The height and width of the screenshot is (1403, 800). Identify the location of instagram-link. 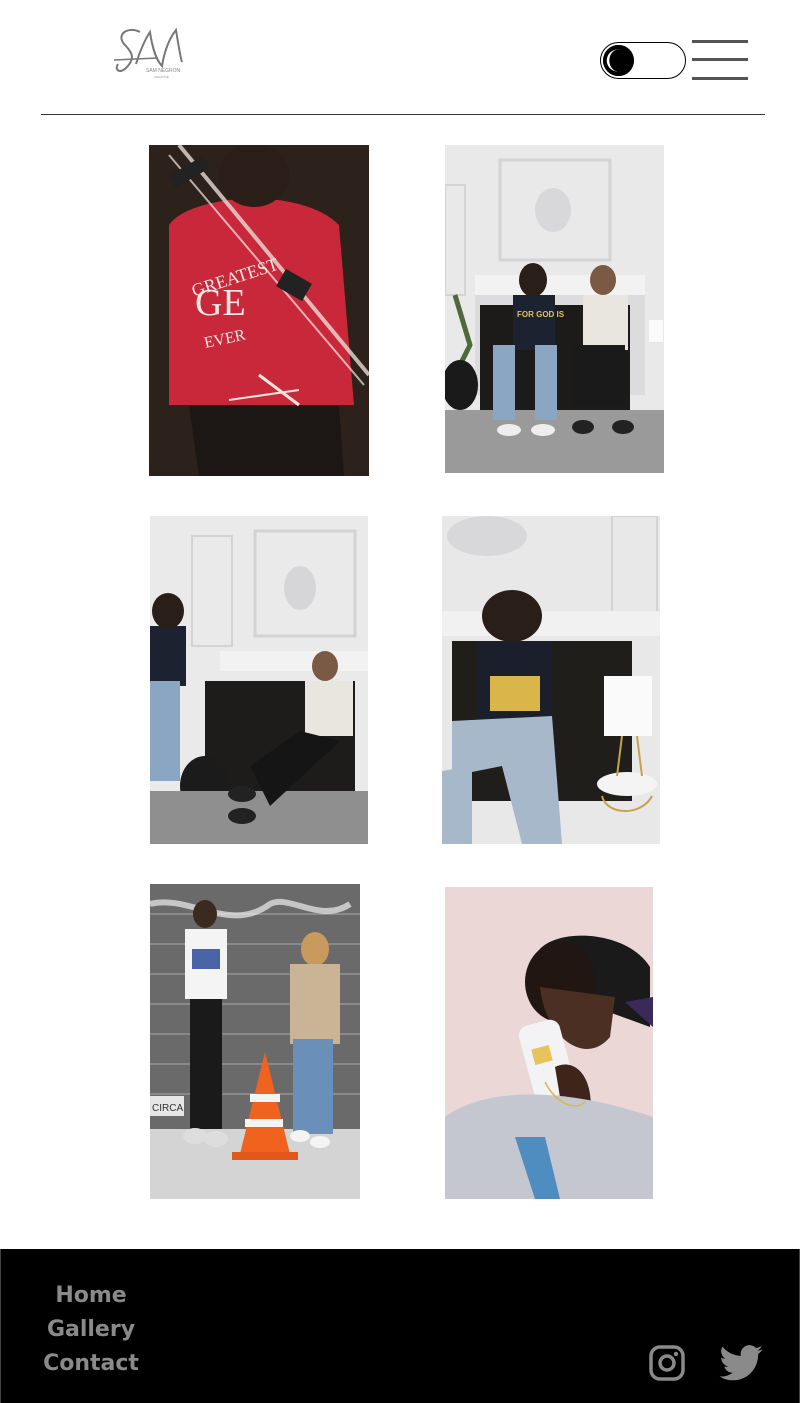
(667, 1363).